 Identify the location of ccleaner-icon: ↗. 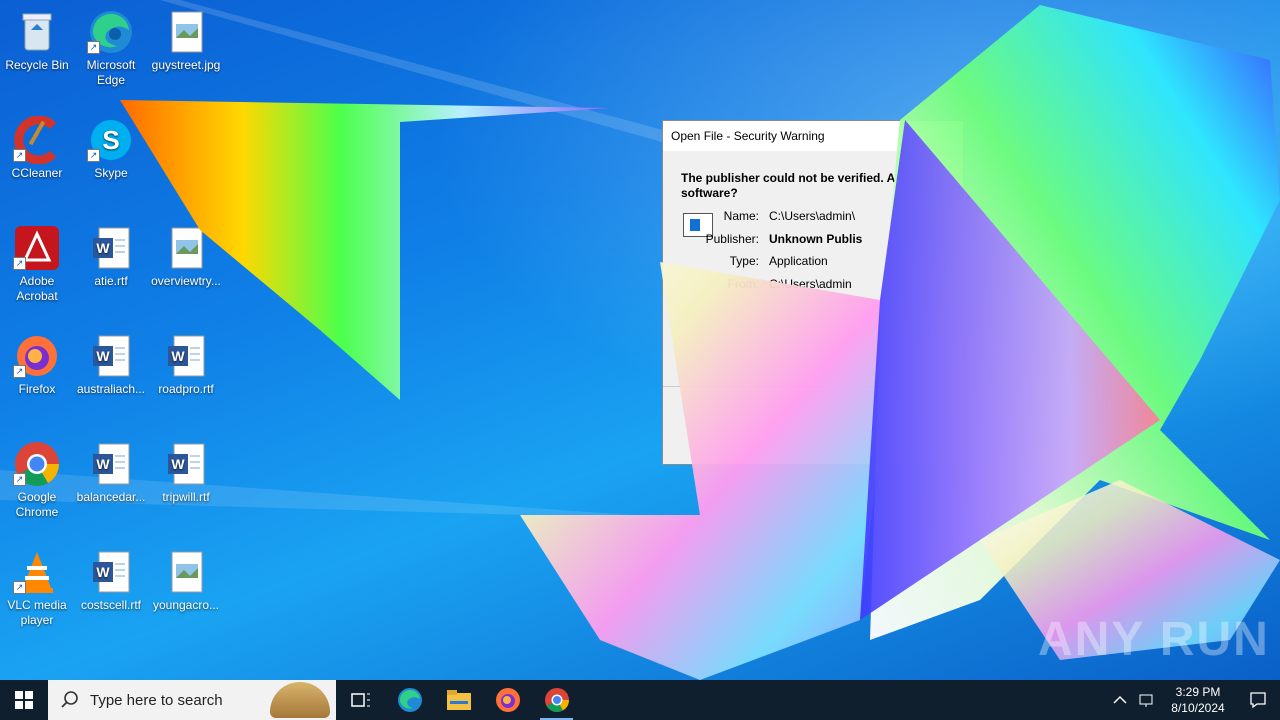
(37, 140).